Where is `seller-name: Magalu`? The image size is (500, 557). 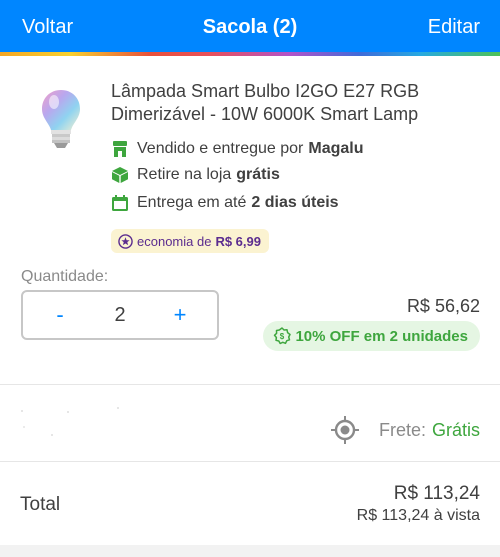
seller-name: Magalu is located at coordinates (336, 148).